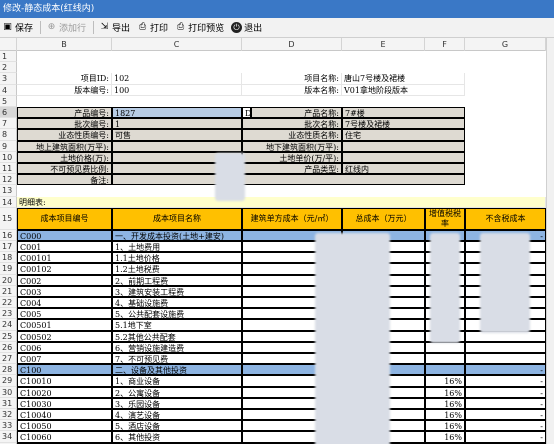 This screenshot has width=554, height=444. I want to click on row-number: 28, so click(8, 370).